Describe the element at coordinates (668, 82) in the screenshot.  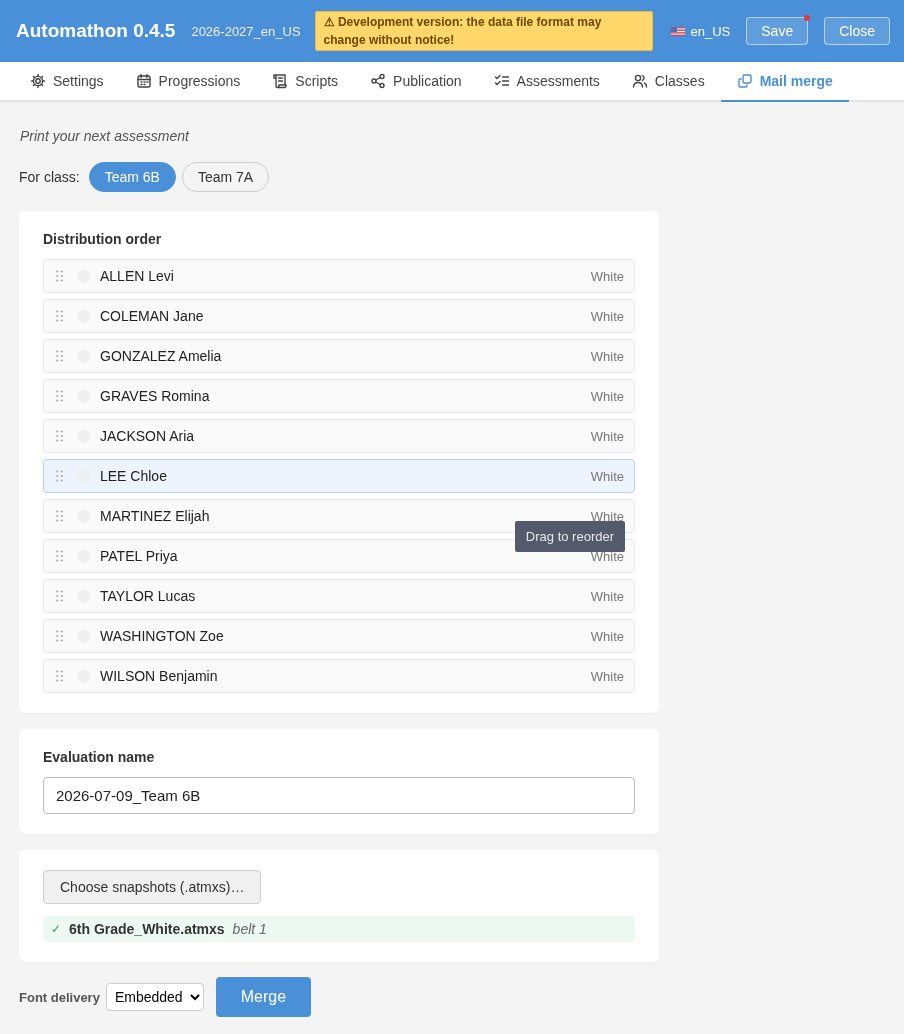
I see `tab: Classes` at that location.